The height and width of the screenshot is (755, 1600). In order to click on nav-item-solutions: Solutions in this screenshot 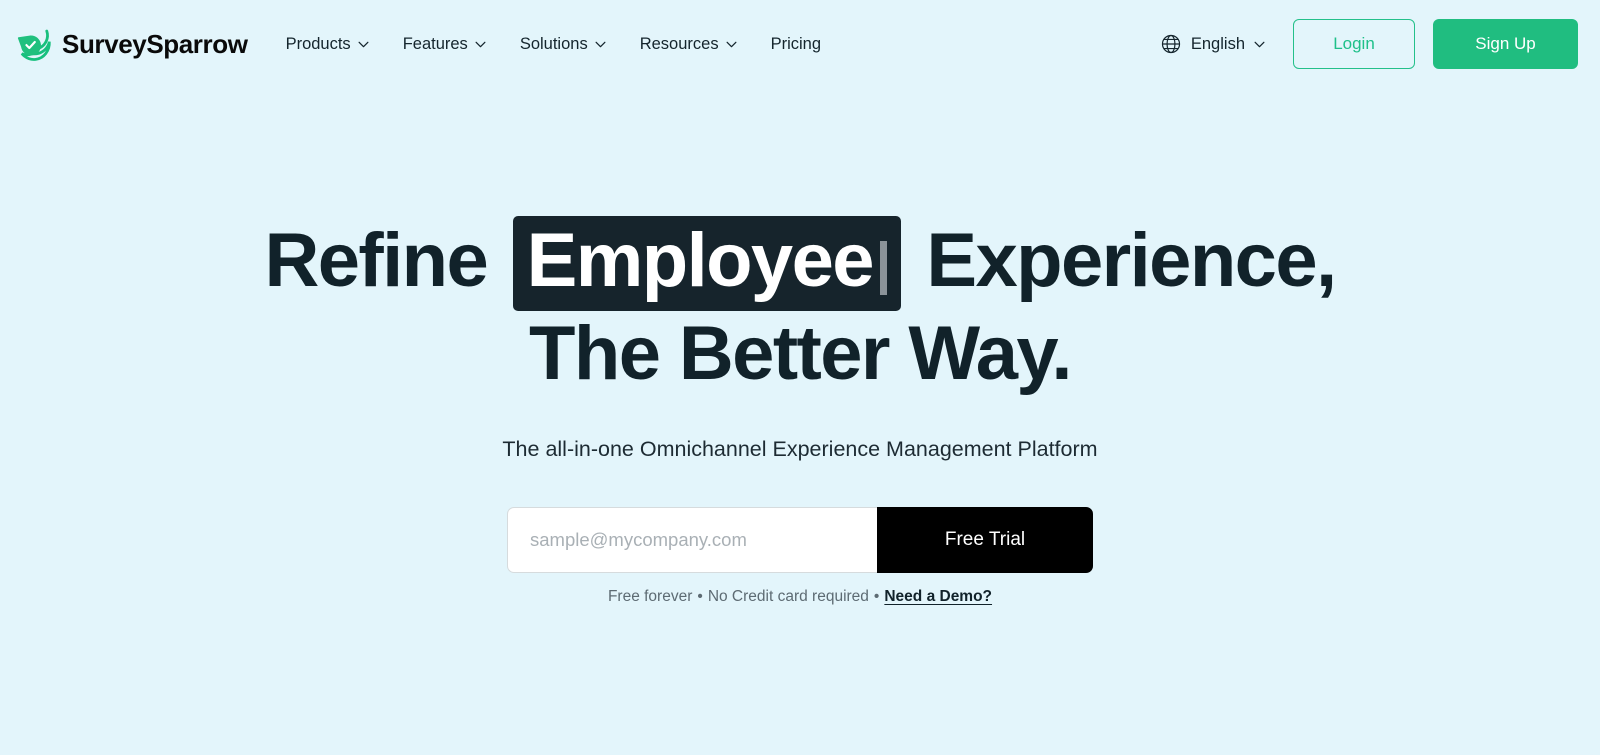, I will do `click(563, 44)`.